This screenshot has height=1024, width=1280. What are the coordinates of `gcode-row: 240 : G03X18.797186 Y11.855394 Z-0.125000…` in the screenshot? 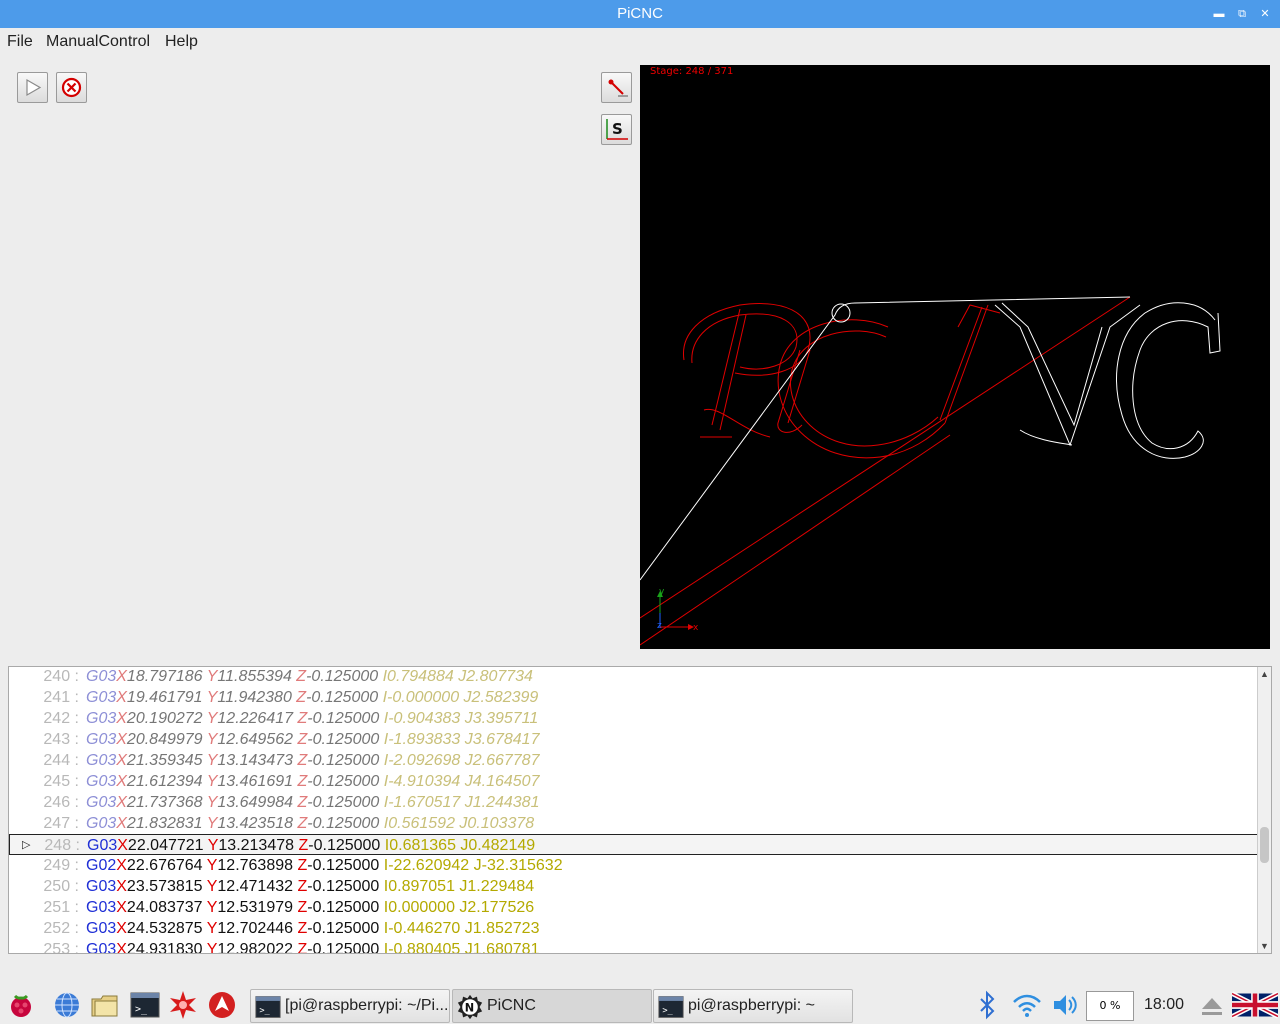 It's located at (634, 677).